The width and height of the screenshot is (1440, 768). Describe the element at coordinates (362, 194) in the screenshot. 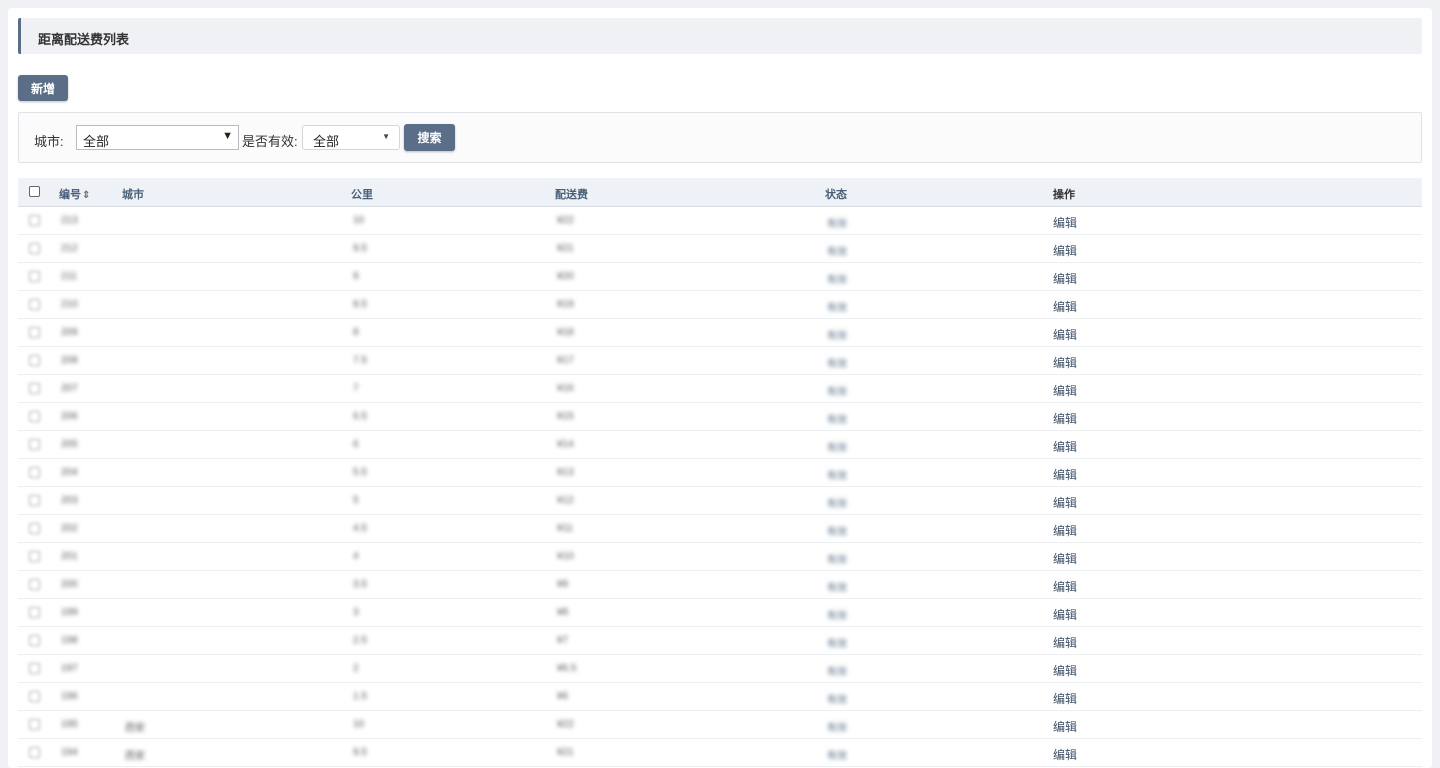

I see `column-header-km: 公里` at that location.